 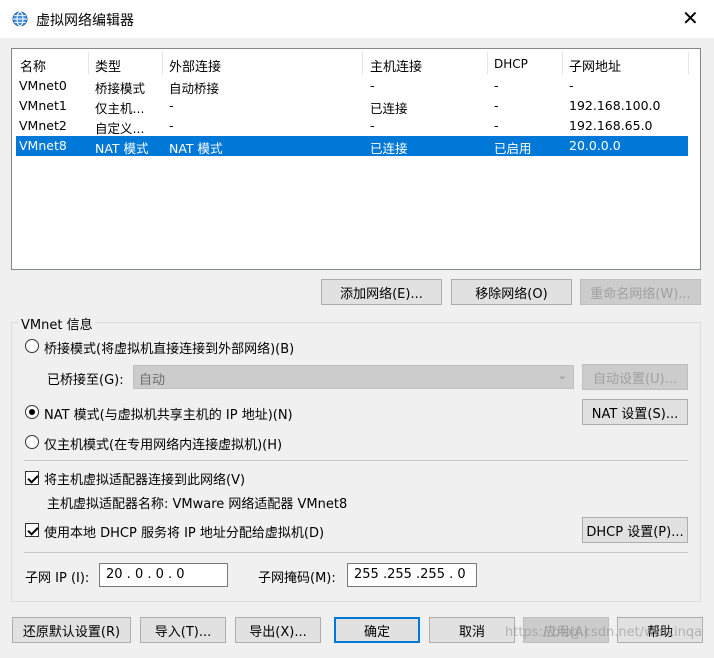 What do you see at coordinates (195, 65) in the screenshot?
I see `column-header-external: 外部连接` at bounding box center [195, 65].